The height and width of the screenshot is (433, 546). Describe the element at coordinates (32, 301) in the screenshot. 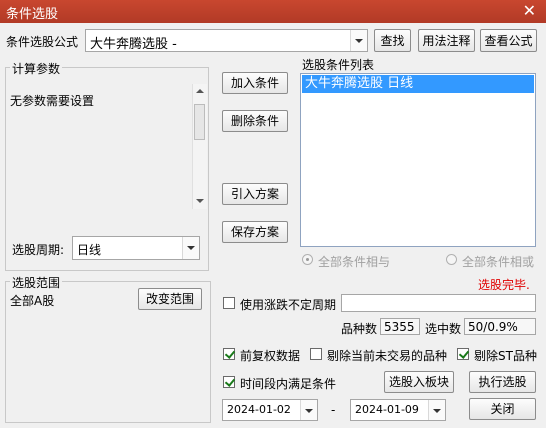

I see `range-value: 全部A股` at that location.